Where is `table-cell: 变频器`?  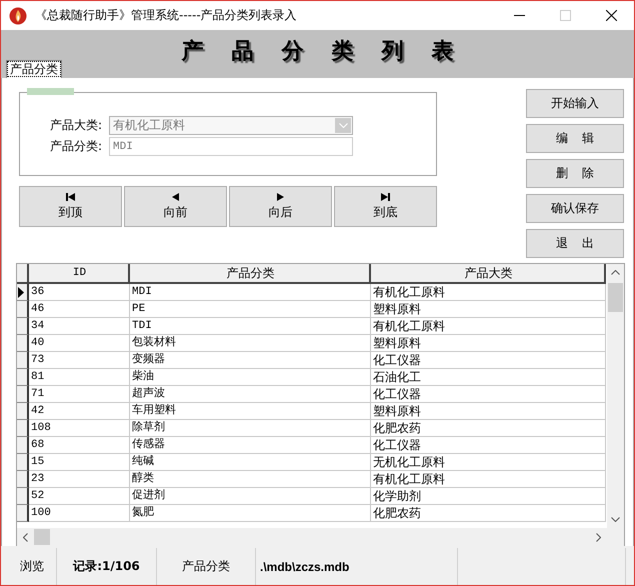
table-cell: 变频器 is located at coordinates (250, 360).